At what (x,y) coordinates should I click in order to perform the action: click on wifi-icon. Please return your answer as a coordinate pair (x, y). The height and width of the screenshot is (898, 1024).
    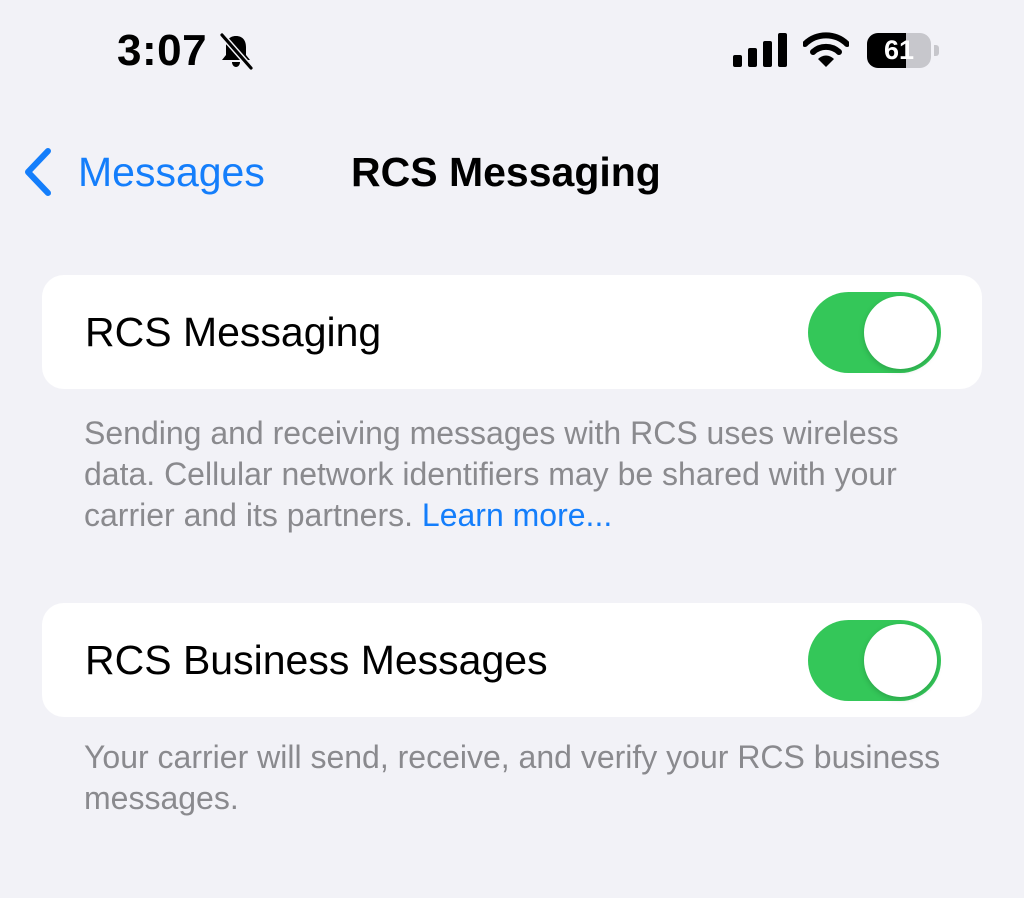
    Looking at the image, I should click on (826, 49).